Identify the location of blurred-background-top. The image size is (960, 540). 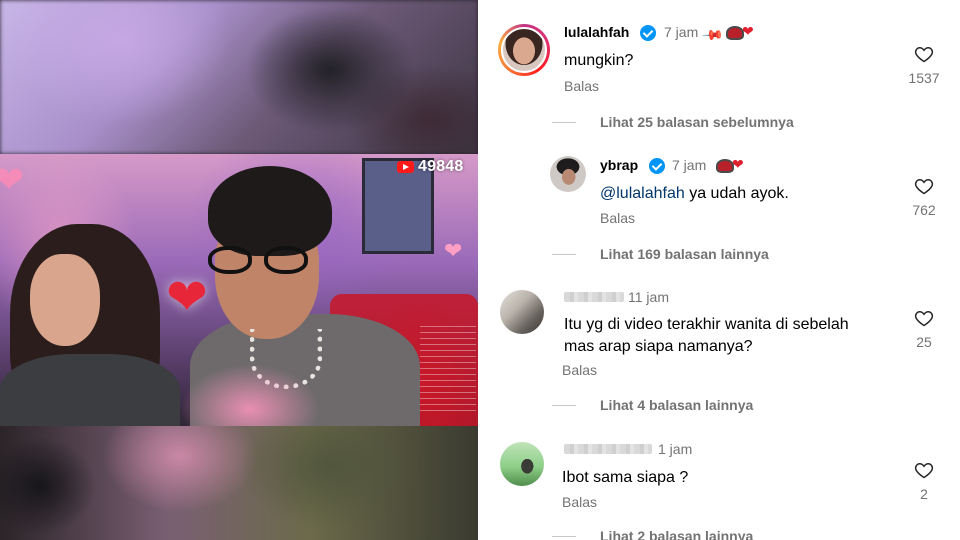
(239, 77).